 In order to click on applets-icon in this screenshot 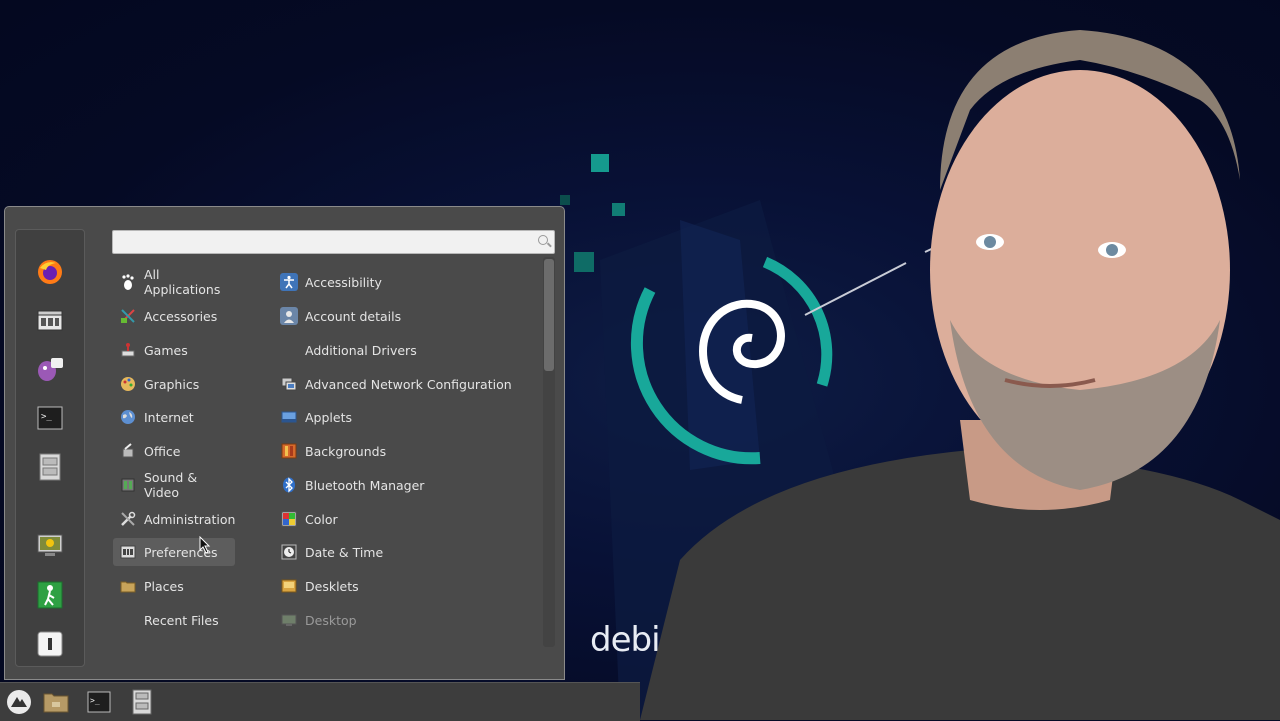, I will do `click(289, 417)`.